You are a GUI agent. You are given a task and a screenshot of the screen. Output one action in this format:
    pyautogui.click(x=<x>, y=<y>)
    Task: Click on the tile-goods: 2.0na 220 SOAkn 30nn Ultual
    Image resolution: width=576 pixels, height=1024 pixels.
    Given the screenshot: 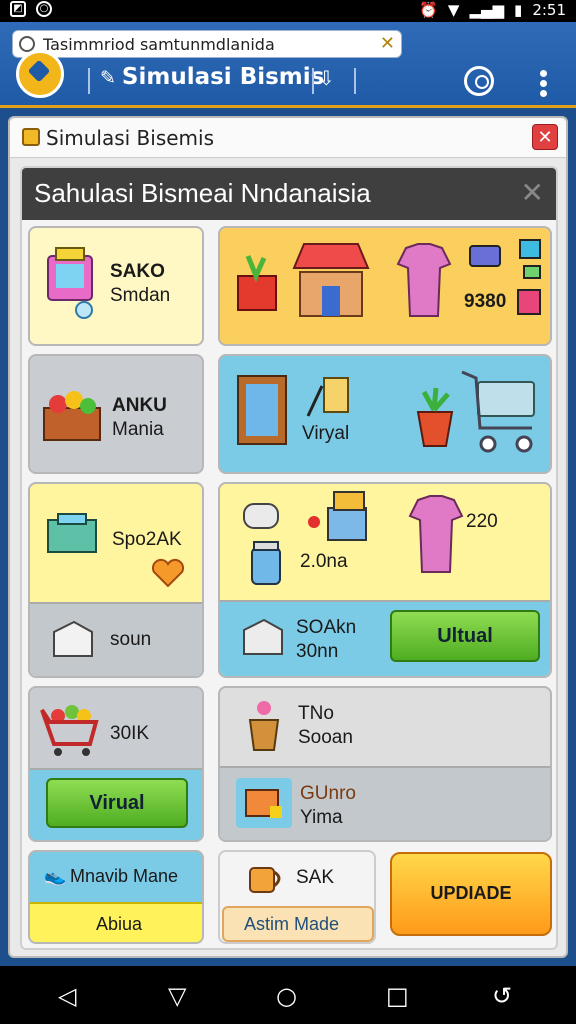 What is the action you would take?
    pyautogui.click(x=385, y=580)
    